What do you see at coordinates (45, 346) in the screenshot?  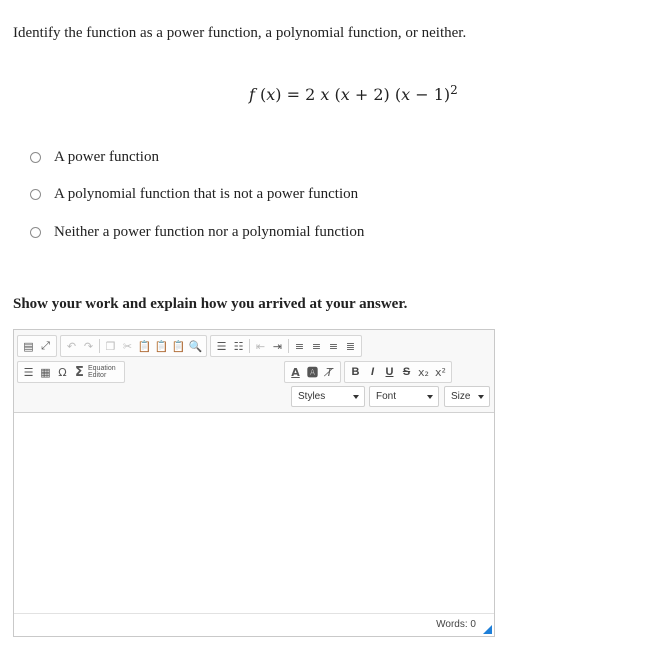 I see `maximize-icon: ⤢` at bounding box center [45, 346].